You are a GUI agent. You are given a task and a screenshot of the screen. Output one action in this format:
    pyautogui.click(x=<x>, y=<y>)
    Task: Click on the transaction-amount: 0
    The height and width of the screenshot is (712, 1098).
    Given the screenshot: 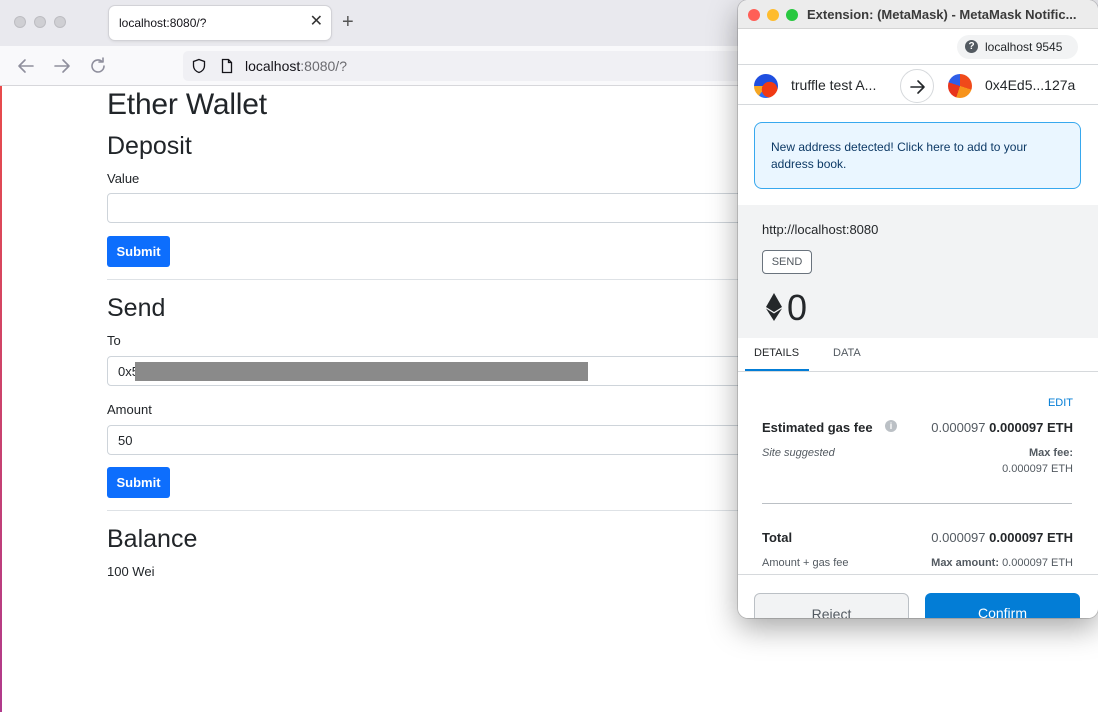 What is the action you would take?
    pyautogui.click(x=797, y=307)
    